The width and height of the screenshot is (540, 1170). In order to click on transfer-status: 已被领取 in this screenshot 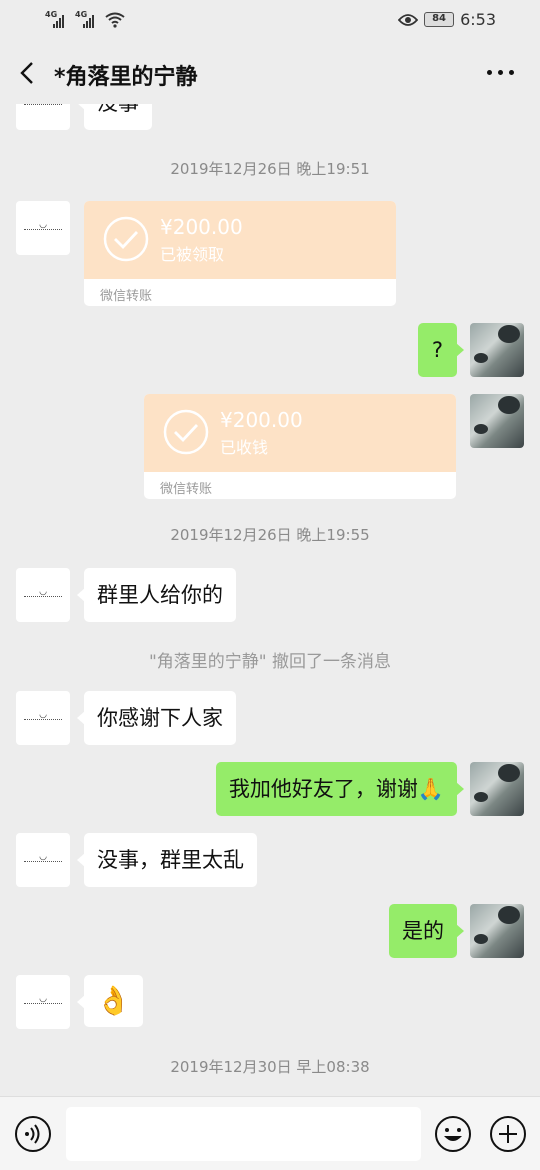, I will do `click(192, 254)`.